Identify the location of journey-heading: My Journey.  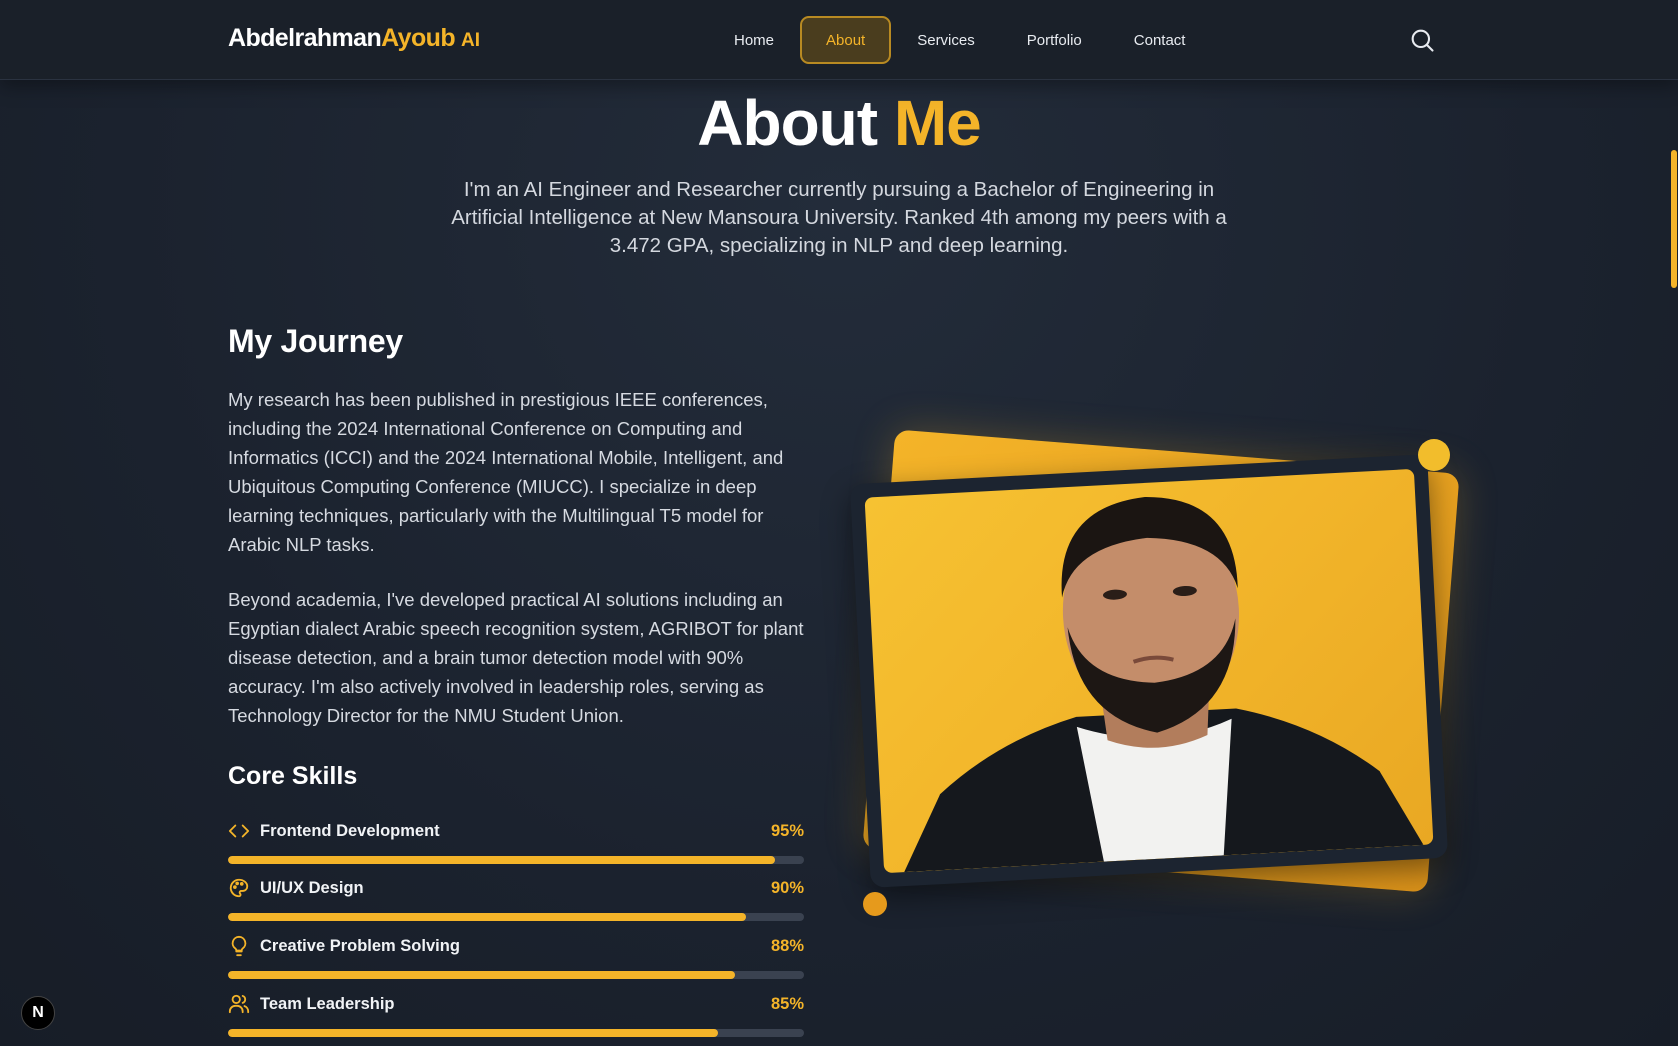
(315, 341).